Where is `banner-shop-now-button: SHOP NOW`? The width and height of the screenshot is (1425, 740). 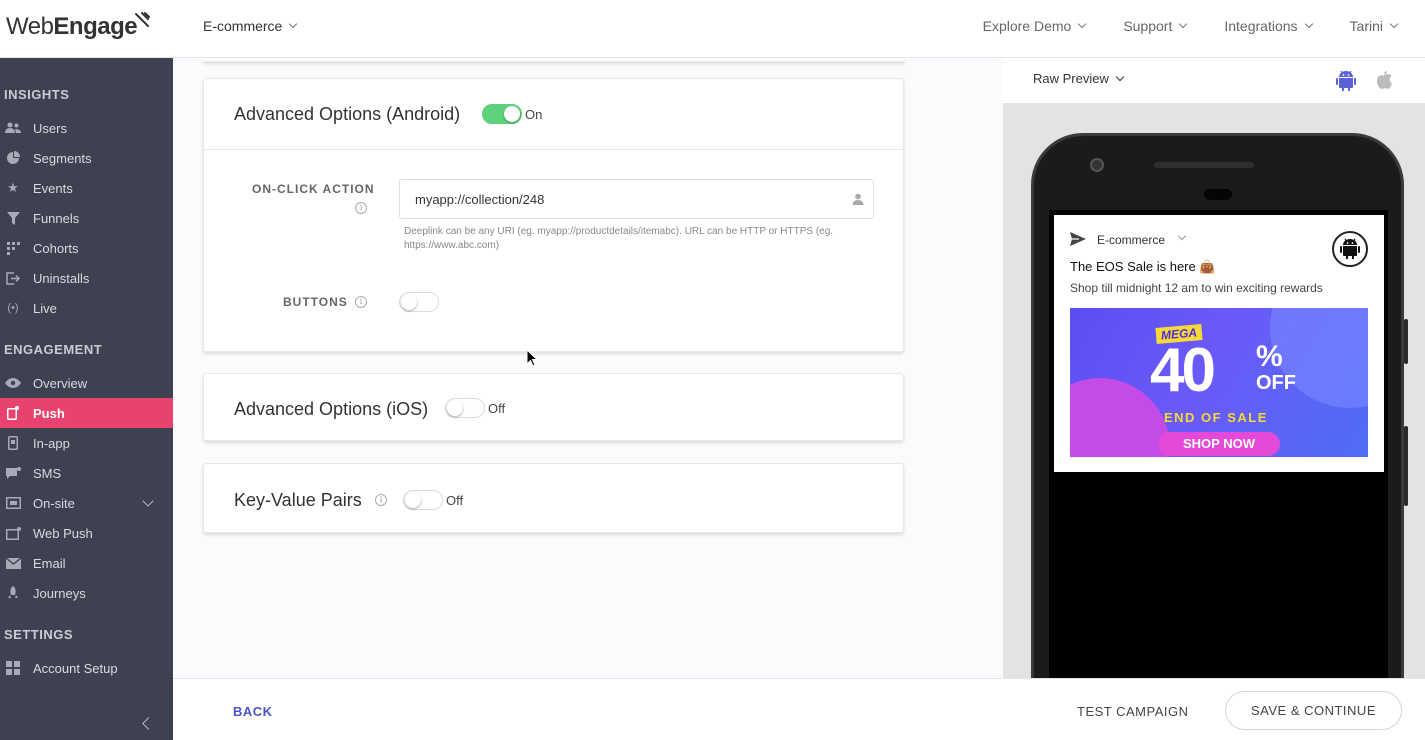 banner-shop-now-button: SHOP NOW is located at coordinates (1219, 444).